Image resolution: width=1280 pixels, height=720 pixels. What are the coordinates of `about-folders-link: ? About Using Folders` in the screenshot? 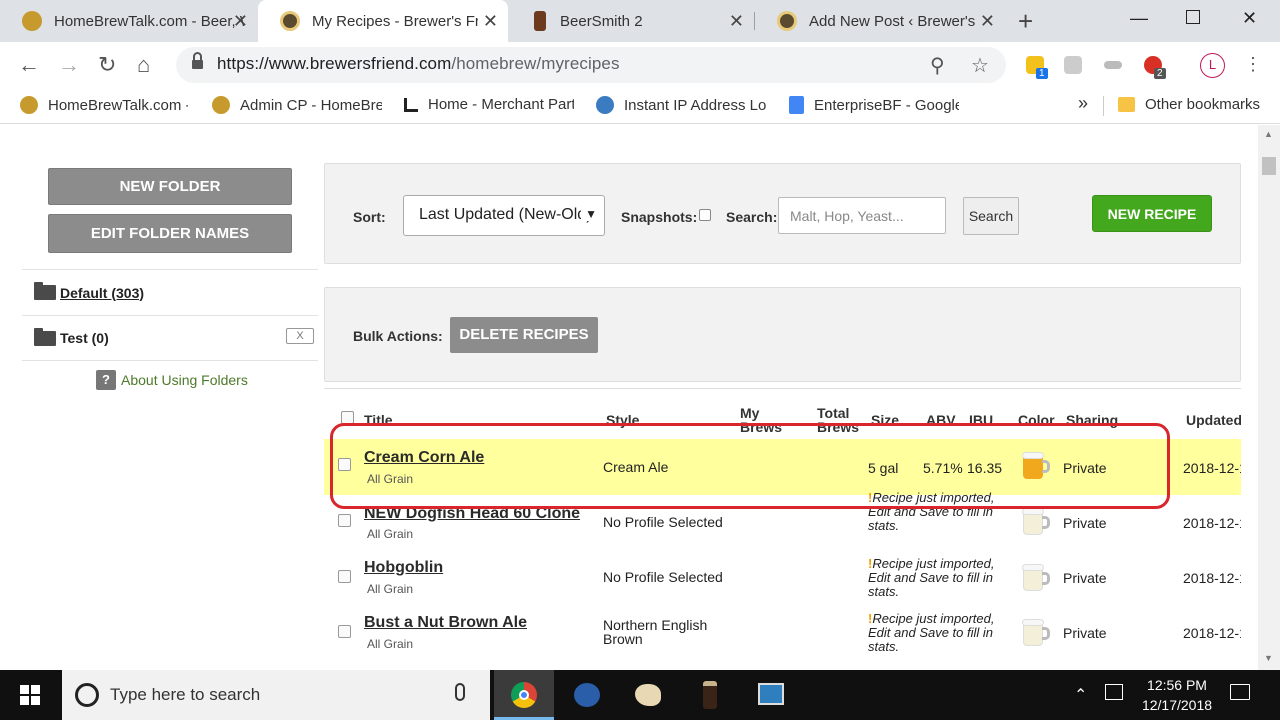 It's located at (172, 380).